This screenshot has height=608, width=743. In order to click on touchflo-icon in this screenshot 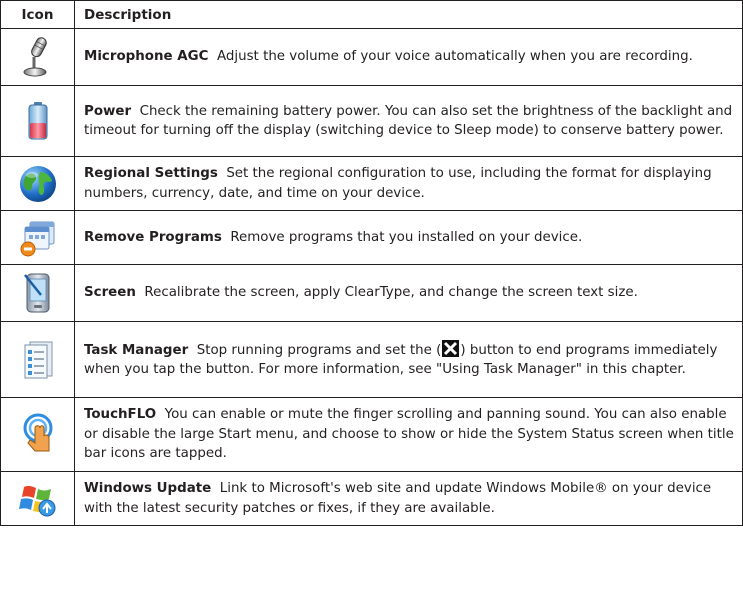, I will do `click(37, 435)`.